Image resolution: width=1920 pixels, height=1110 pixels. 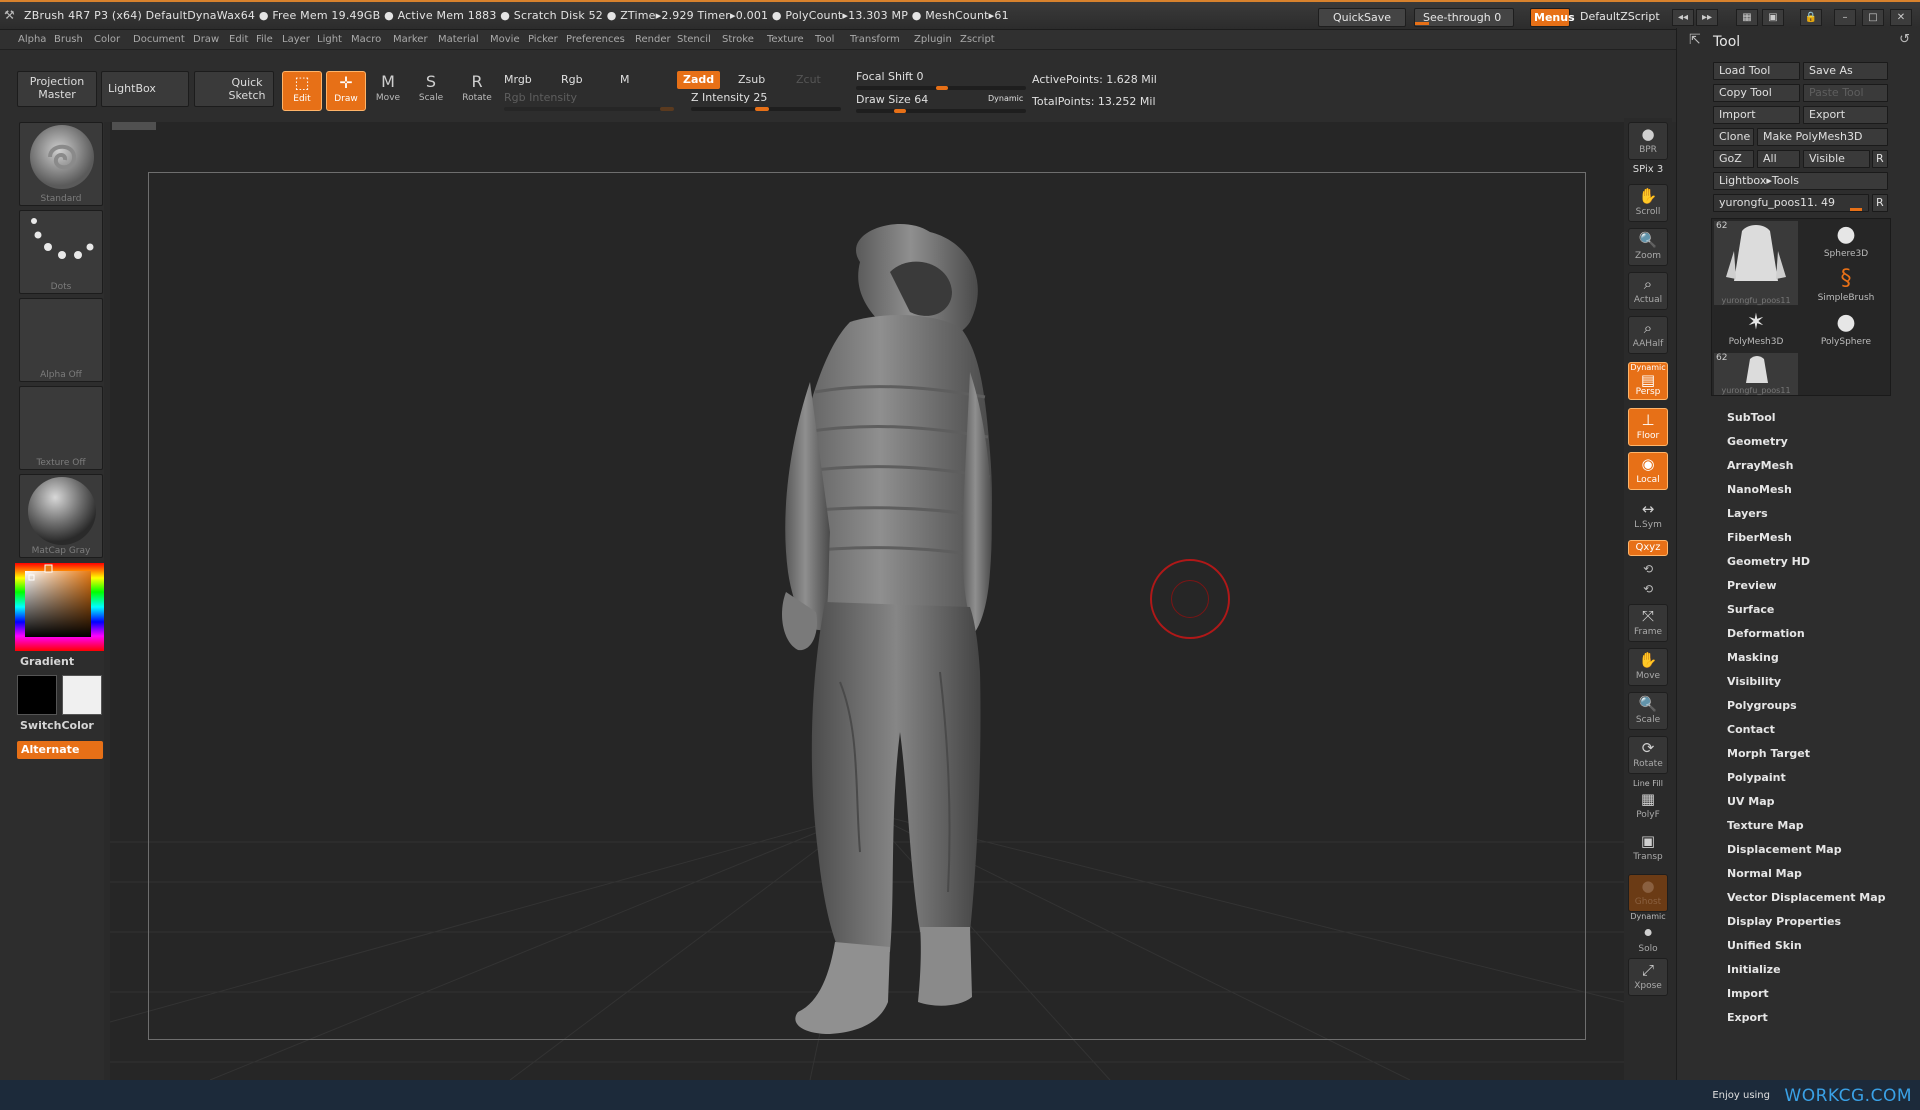 I want to click on menus-button: Menus, so click(x=1552, y=17).